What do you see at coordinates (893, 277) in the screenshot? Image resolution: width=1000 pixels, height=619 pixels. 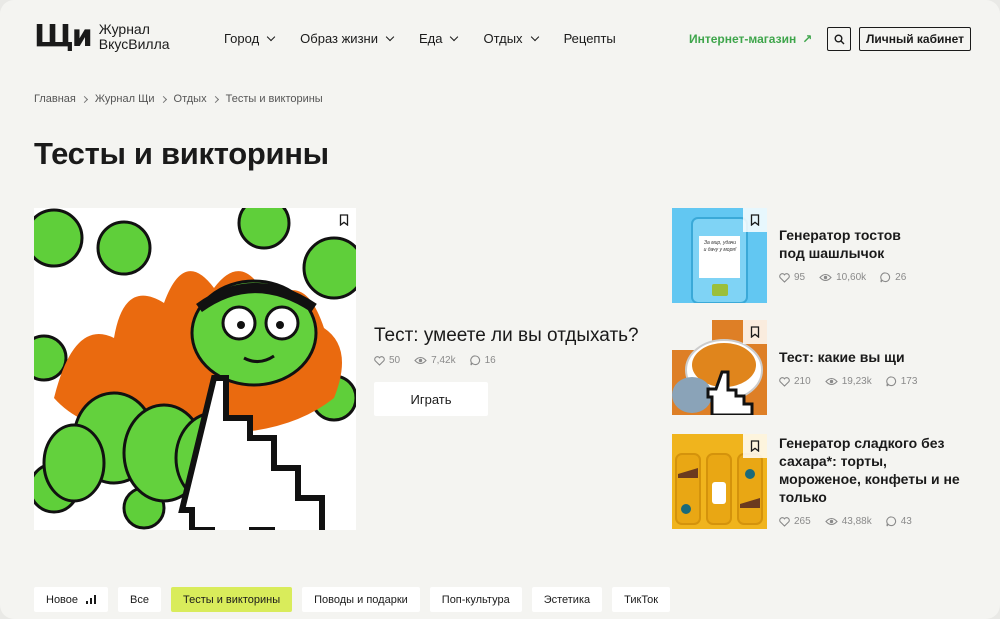 I see `comments-stat: 26` at bounding box center [893, 277].